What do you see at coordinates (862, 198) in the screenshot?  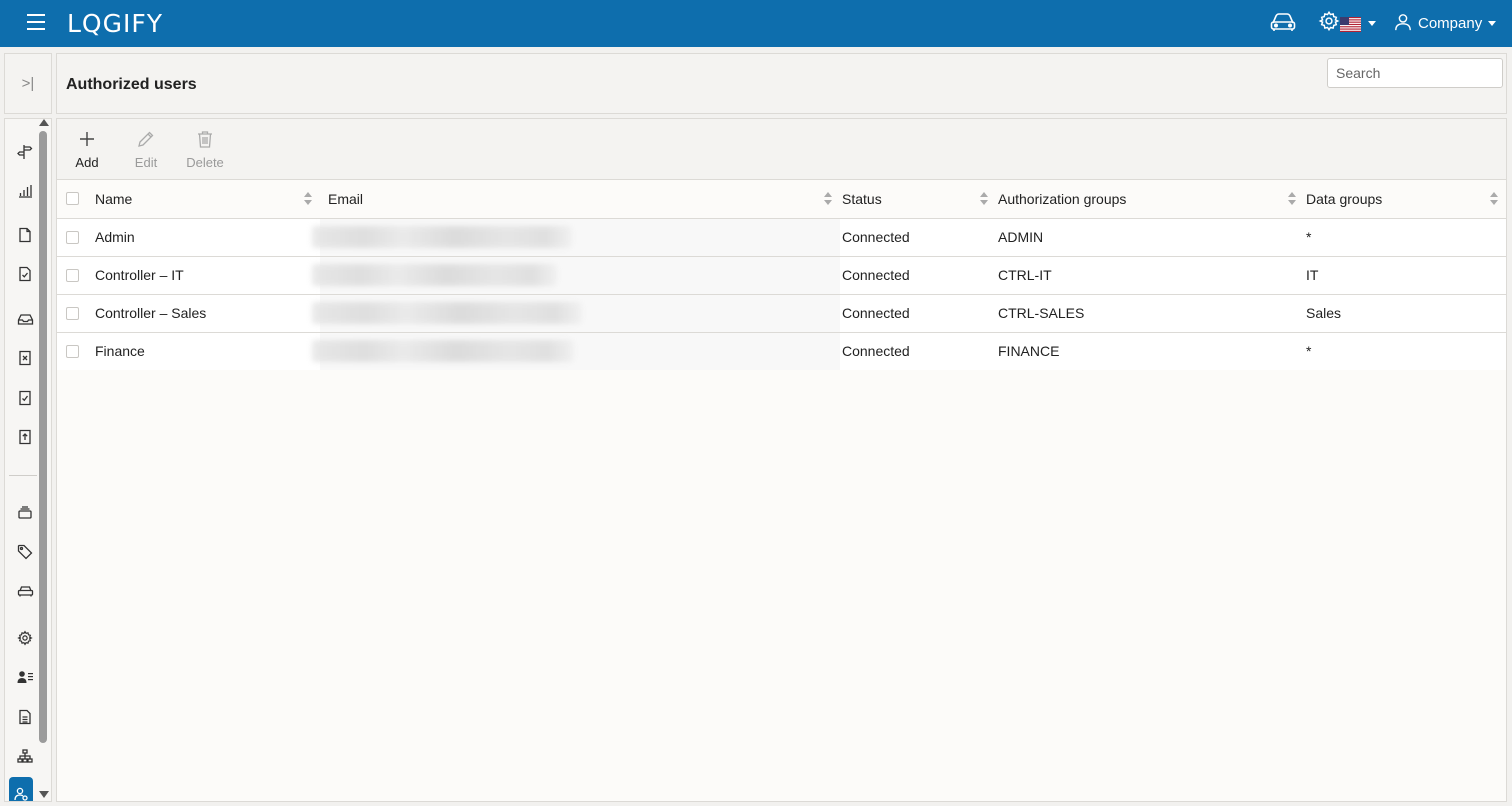 I see `column-header-label: Status` at bounding box center [862, 198].